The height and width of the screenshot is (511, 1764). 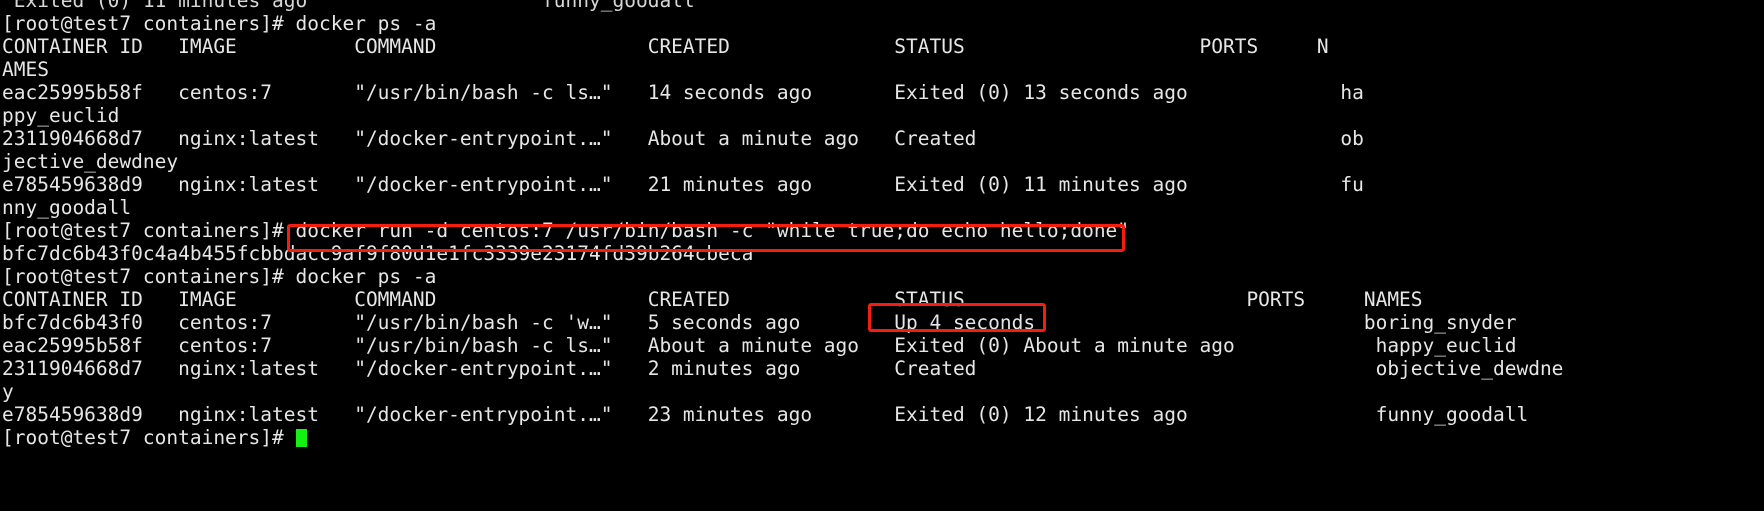 I want to click on terminal-line-prompt-docker-ps-1: [root@test7 containers]# docker ps -a, so click(x=219, y=23).